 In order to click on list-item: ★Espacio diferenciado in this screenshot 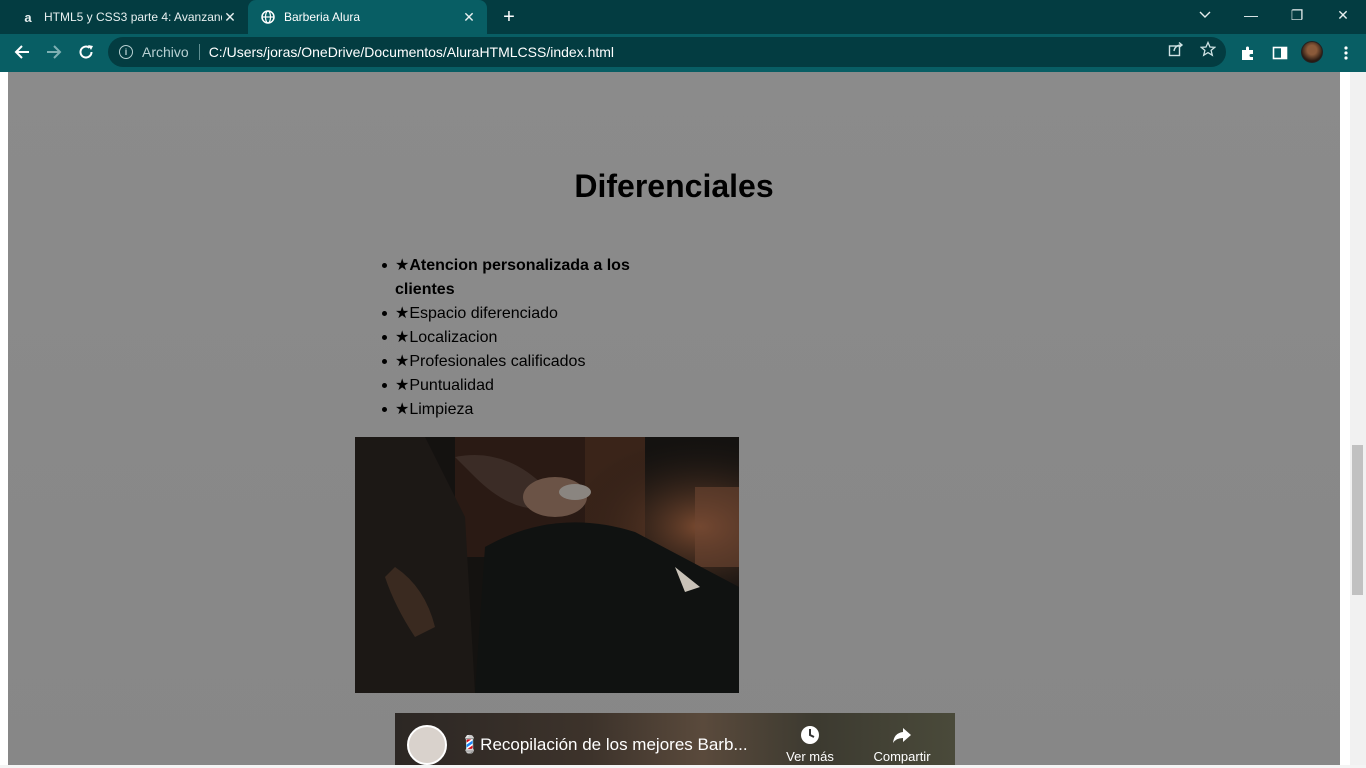, I will do `click(513, 314)`.